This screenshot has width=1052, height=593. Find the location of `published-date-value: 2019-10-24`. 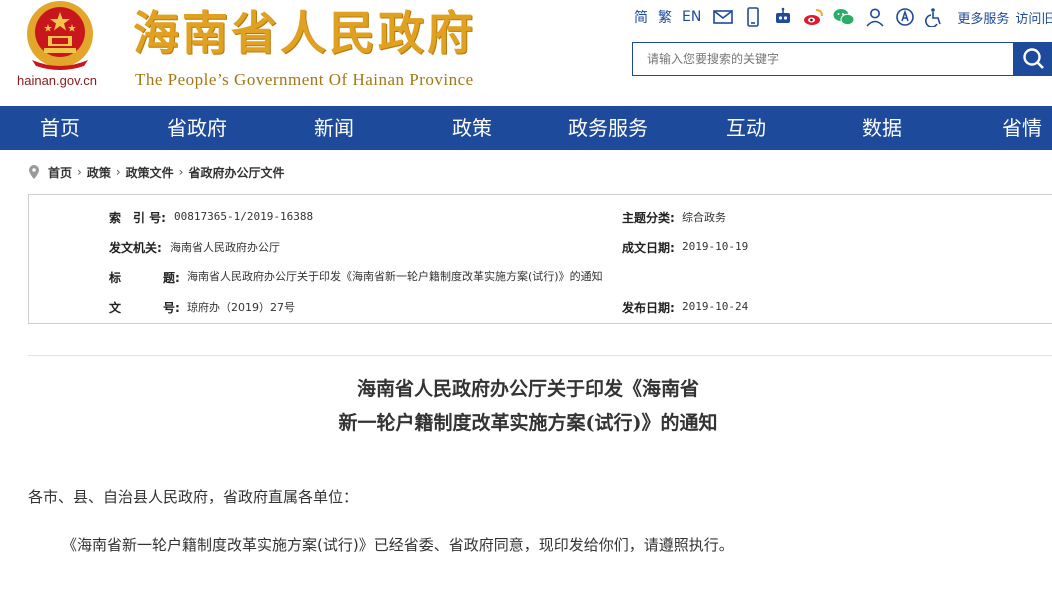

published-date-value: 2019-10-24 is located at coordinates (715, 306).